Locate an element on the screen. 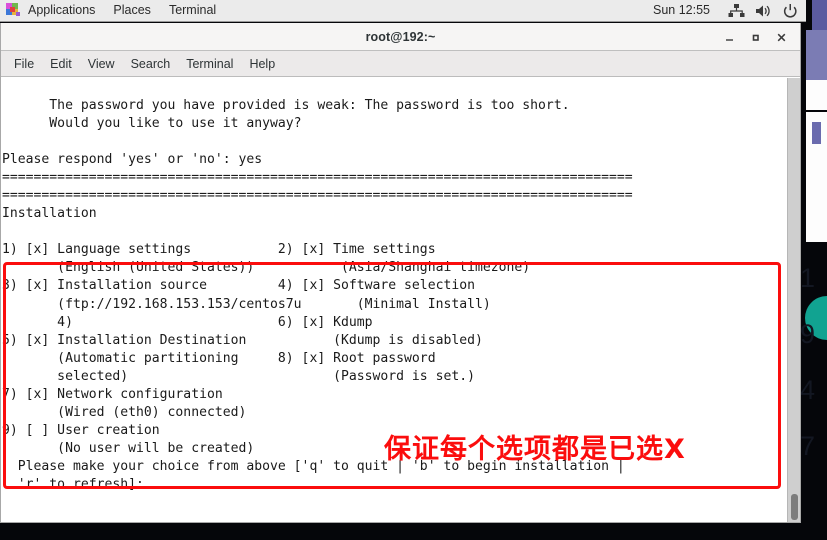 This screenshot has height=540, width=827. terminal-scrollbar-thumb is located at coordinates (794, 507).